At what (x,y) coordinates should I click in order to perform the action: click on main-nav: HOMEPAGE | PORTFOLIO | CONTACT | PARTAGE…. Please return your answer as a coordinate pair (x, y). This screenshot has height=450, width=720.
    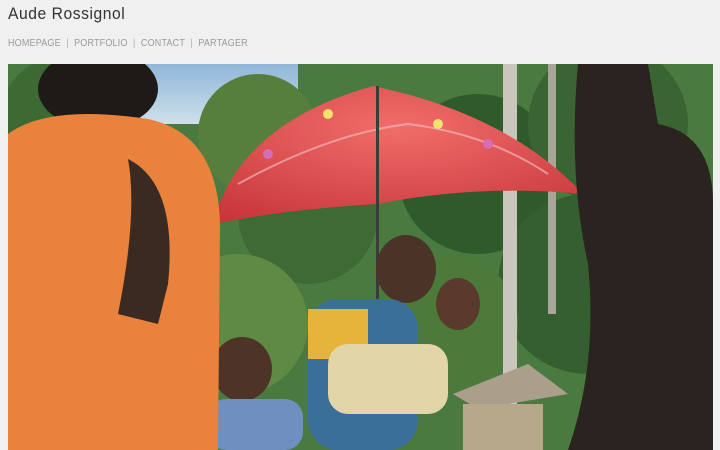
    Looking at the image, I should click on (128, 43).